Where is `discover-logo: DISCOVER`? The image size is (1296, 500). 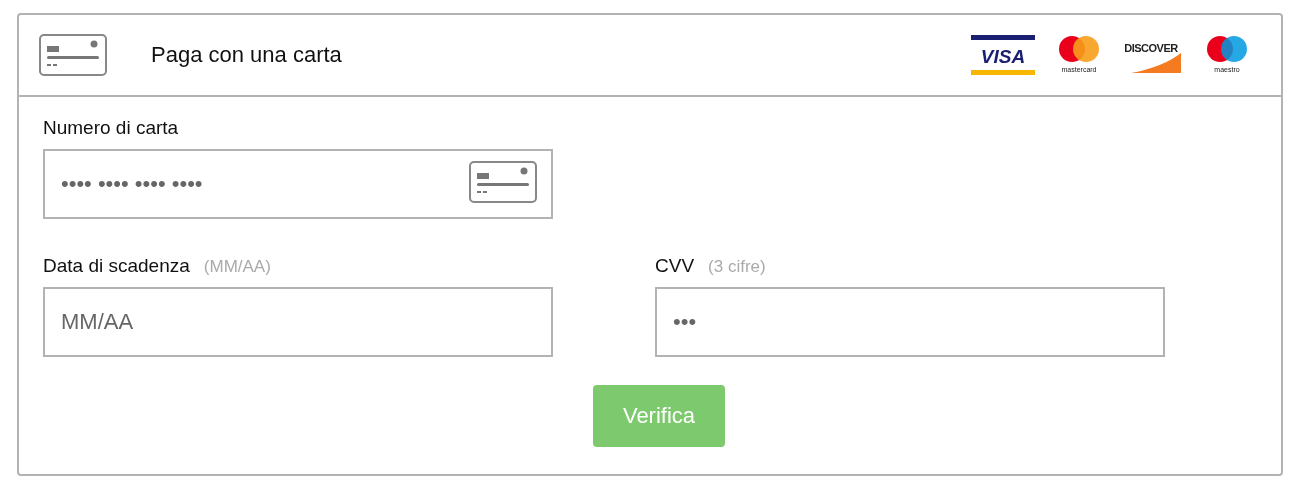 discover-logo: DISCOVER is located at coordinates (1153, 55).